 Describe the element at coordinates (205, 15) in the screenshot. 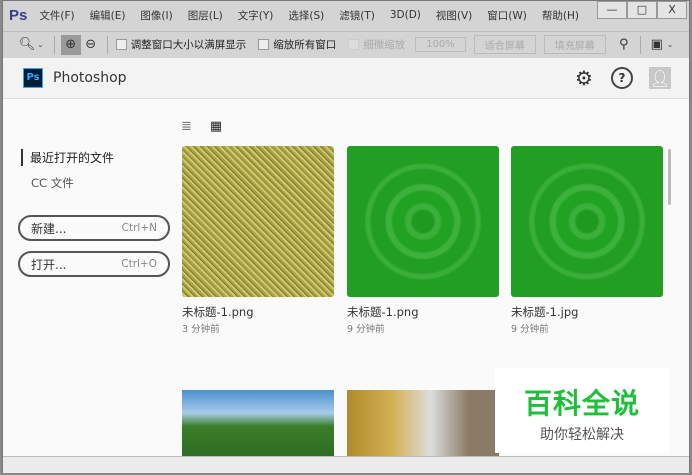

I see `menu-layer: 图层(L)` at that location.